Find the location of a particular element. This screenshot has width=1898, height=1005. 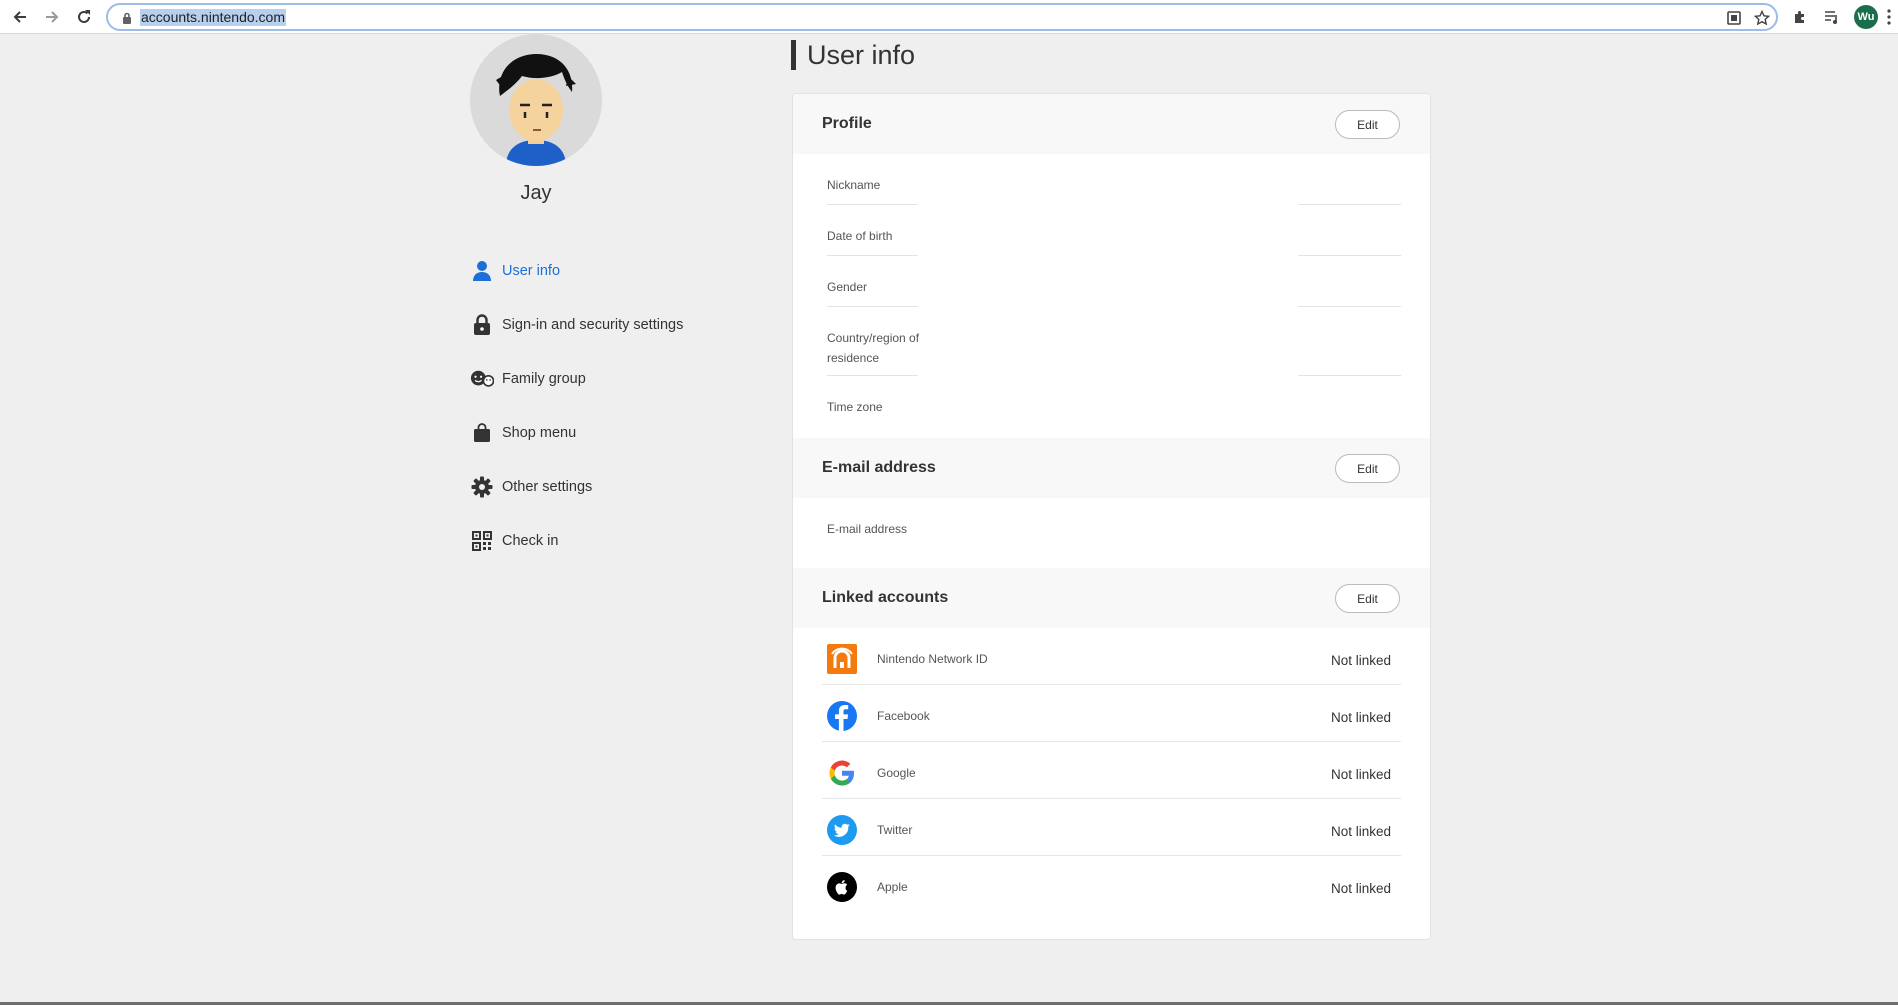

profile-field-time-zone: Time zone is located at coordinates (1111, 407).